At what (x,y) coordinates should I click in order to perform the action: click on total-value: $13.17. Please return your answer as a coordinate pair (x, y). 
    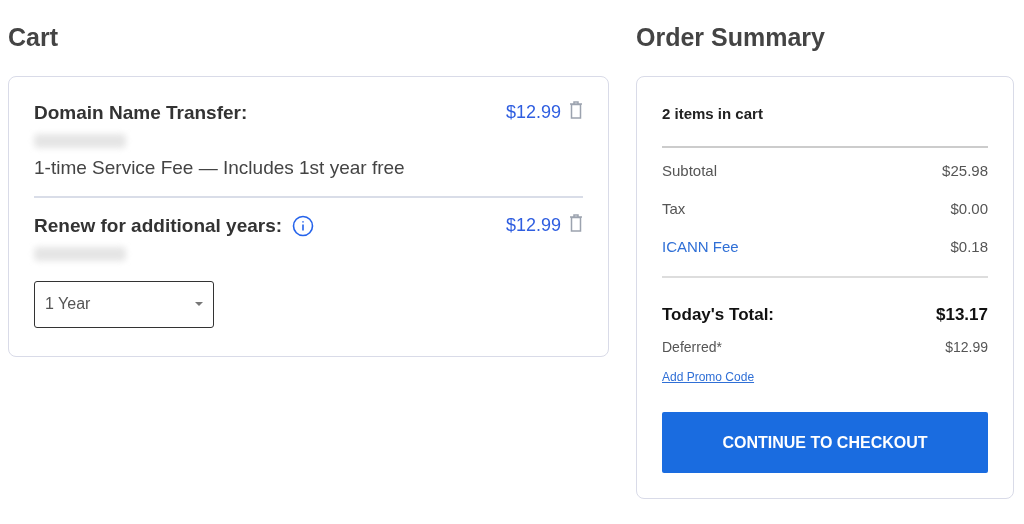
    Looking at the image, I should click on (962, 314).